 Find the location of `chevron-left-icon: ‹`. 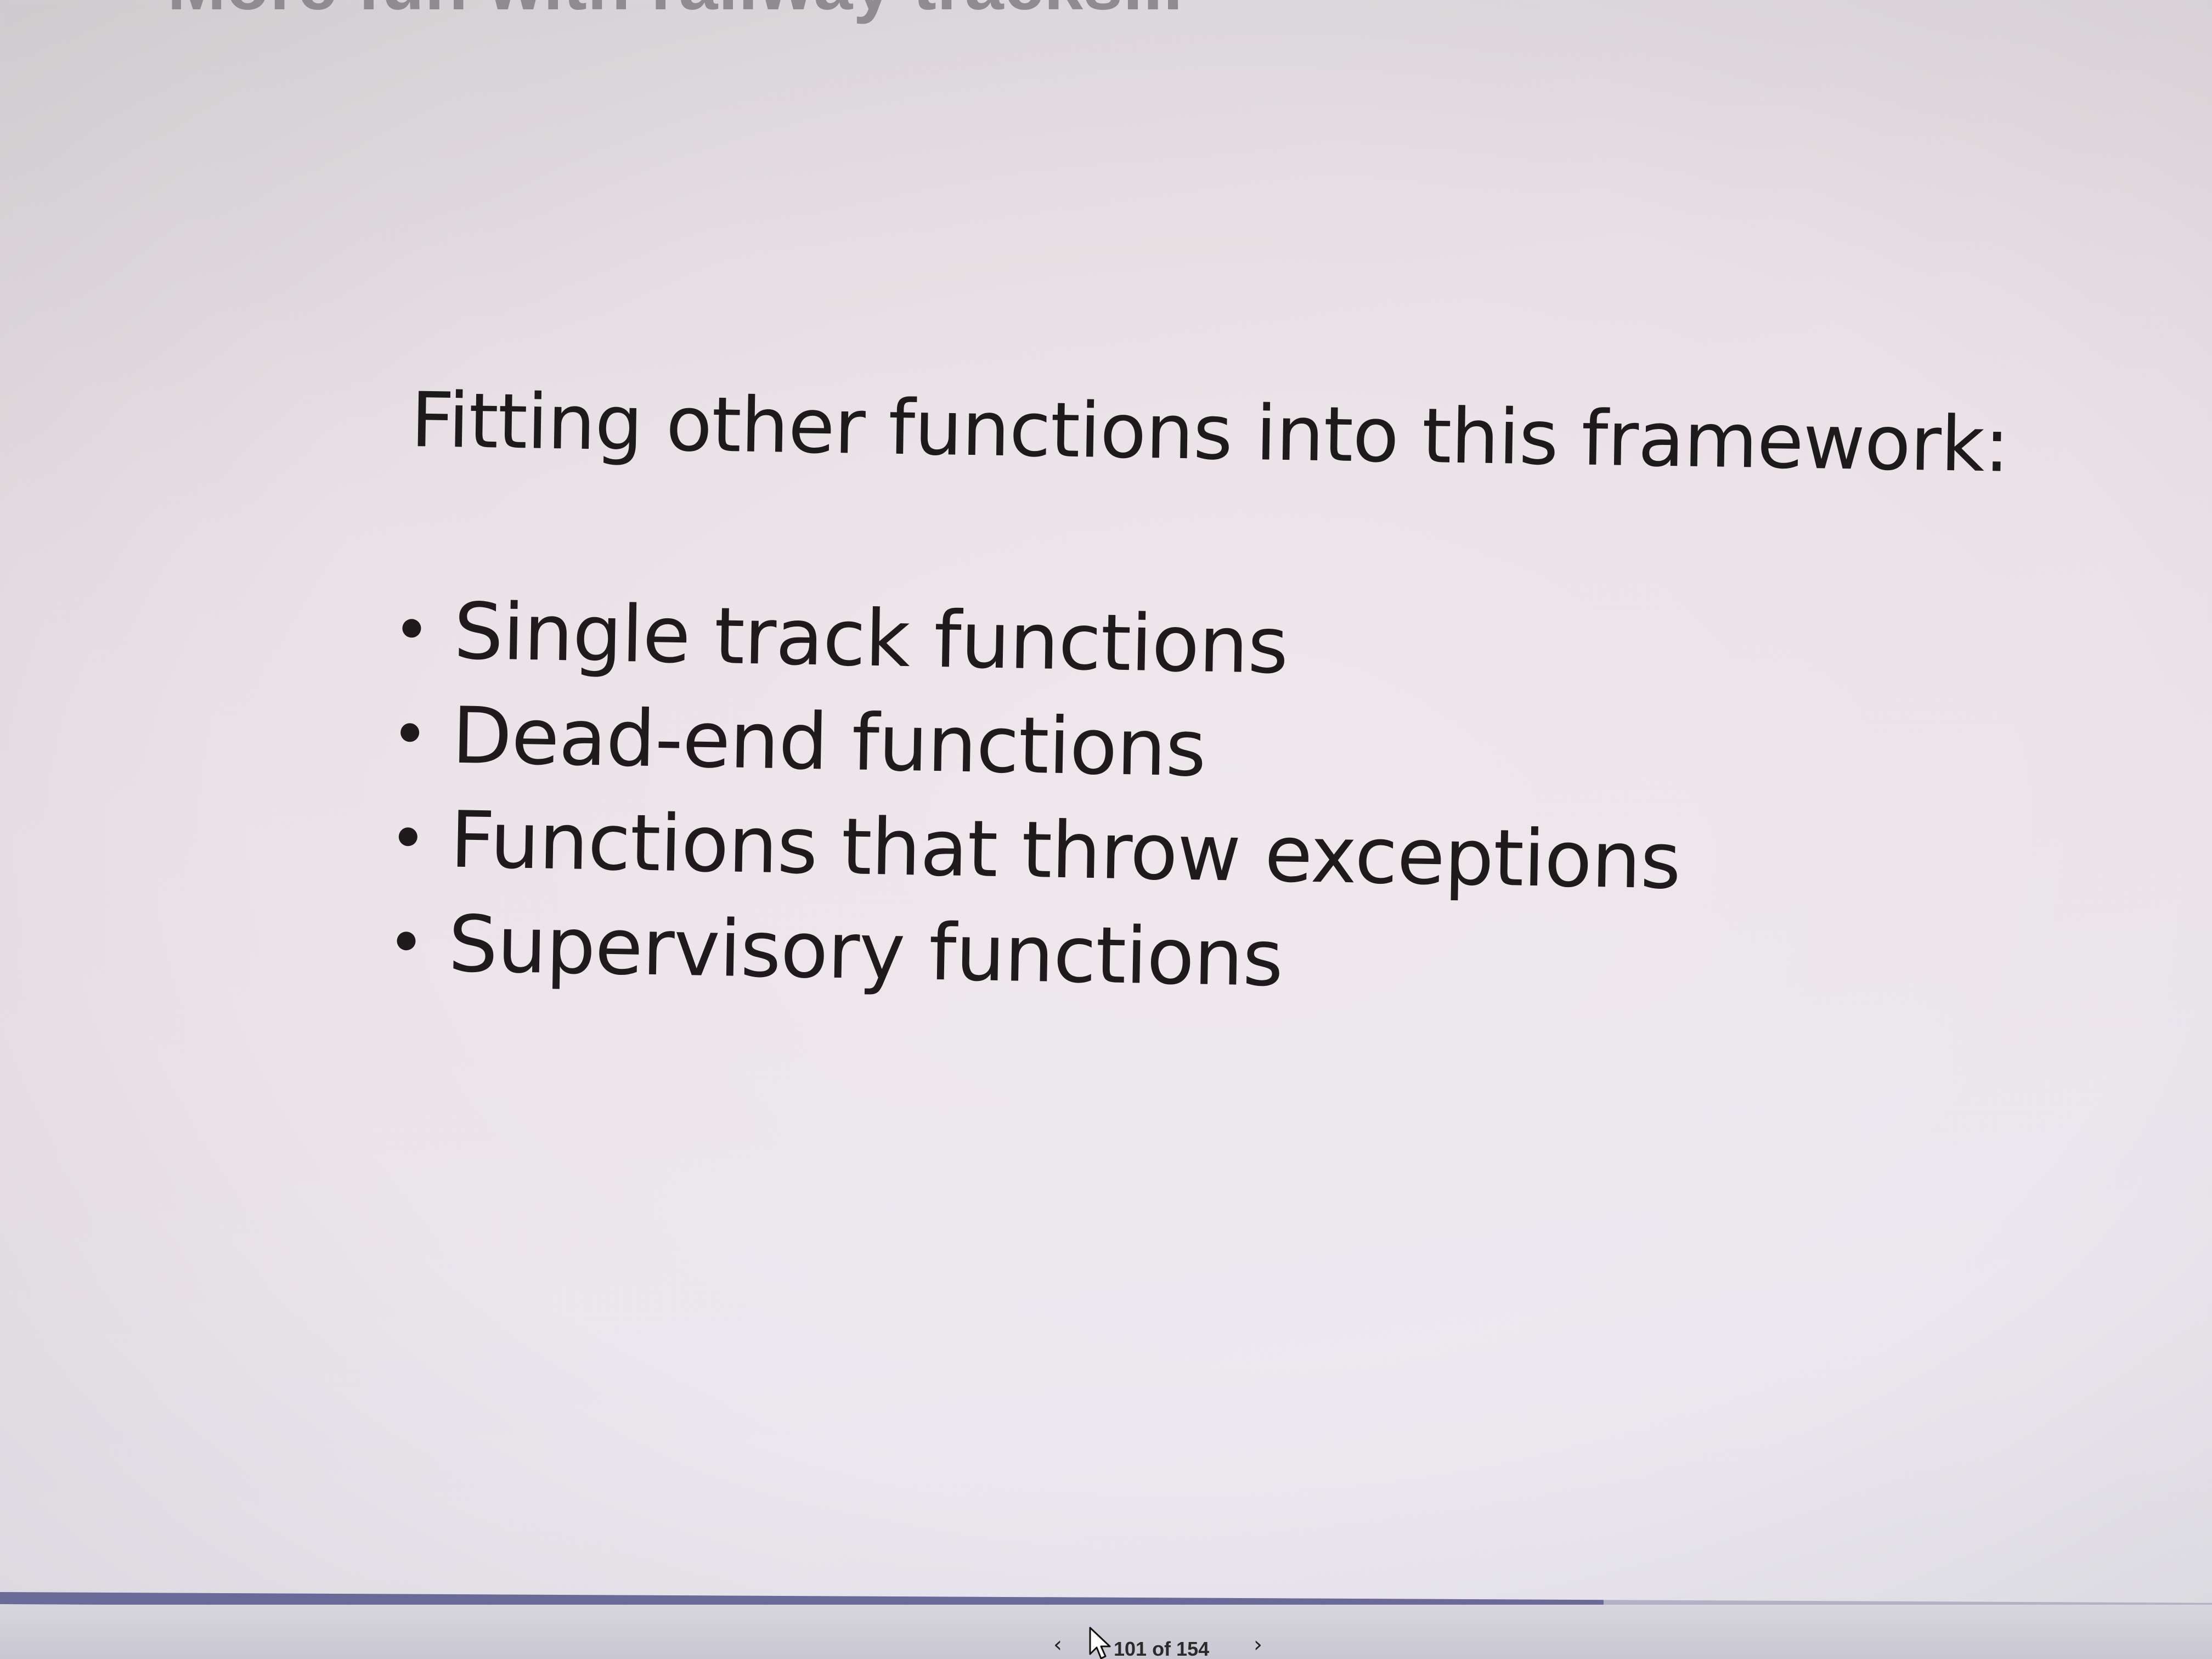

chevron-left-icon: ‹ is located at coordinates (1057, 1644).